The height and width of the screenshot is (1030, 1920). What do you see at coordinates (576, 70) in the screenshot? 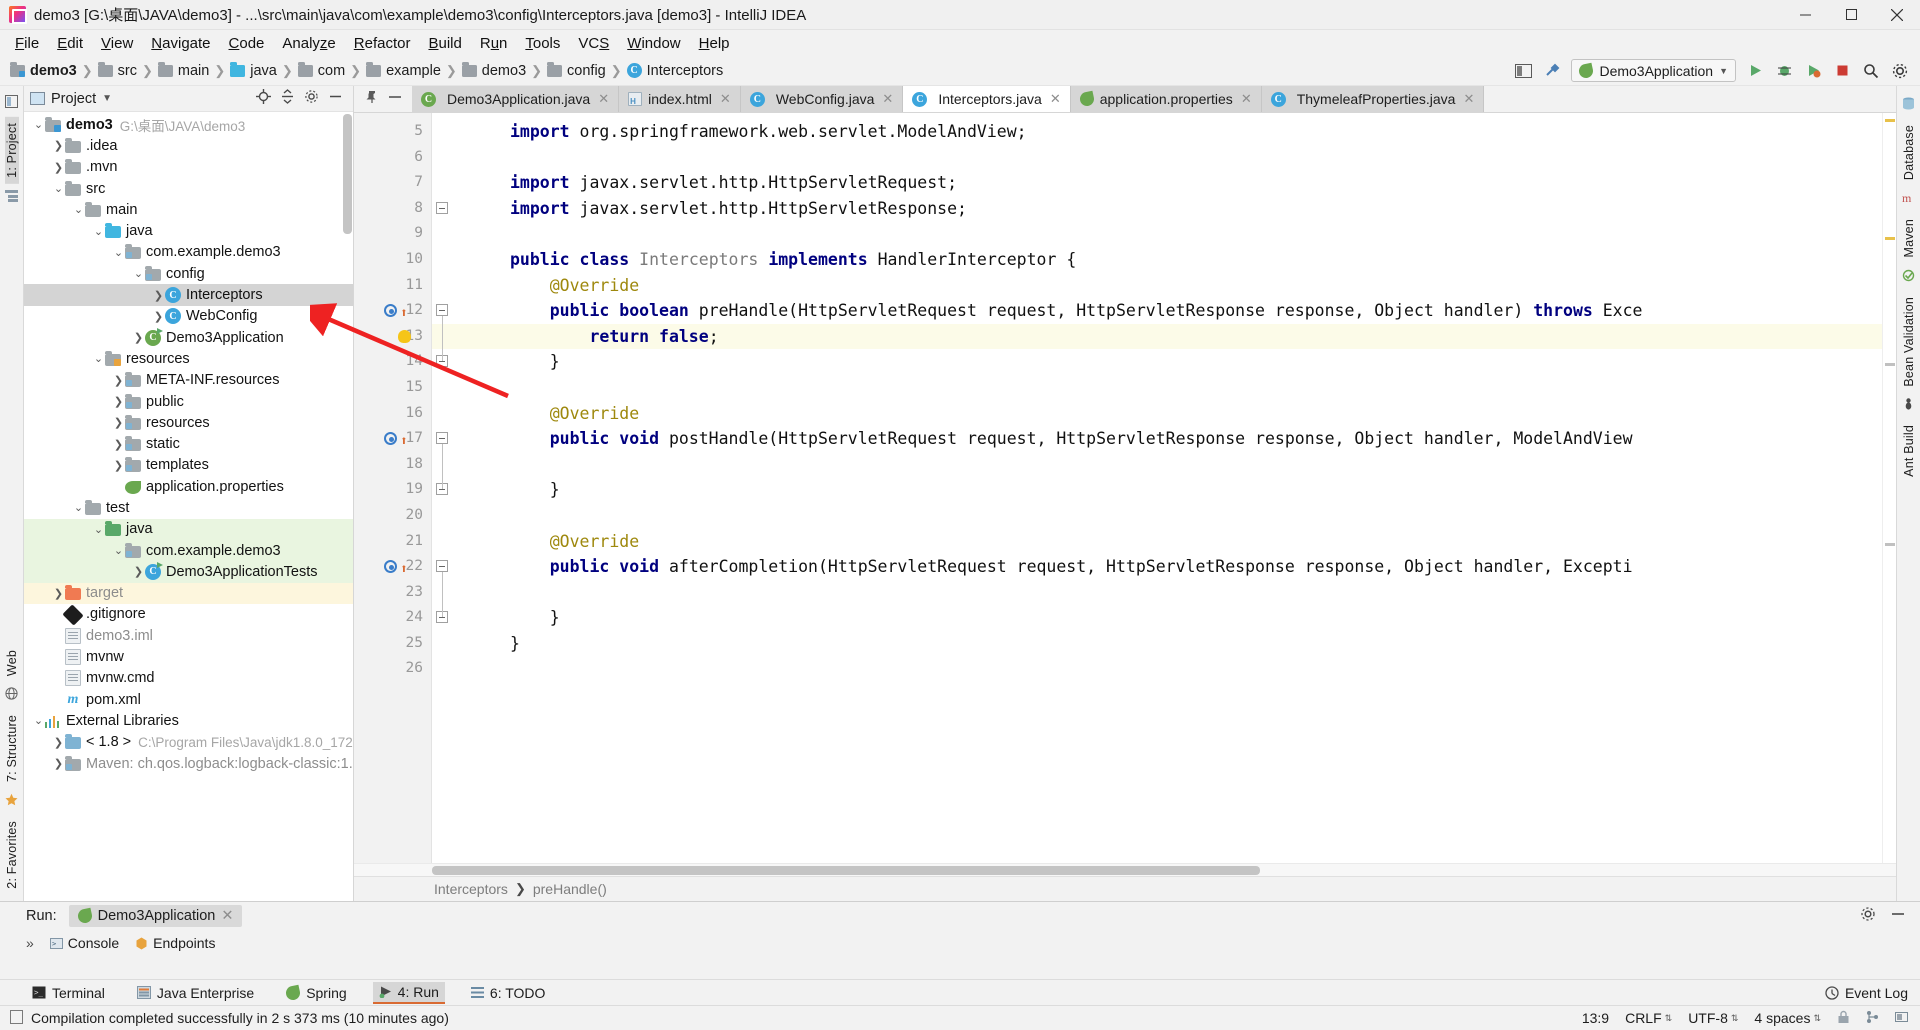
I see `navbar-crumb-config: config` at bounding box center [576, 70].